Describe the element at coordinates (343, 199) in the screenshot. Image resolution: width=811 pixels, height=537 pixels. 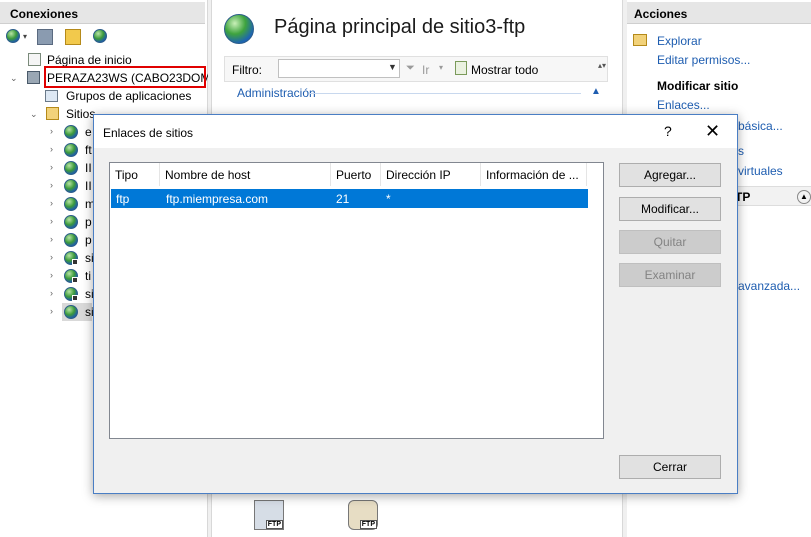
I see `cell-port: 21` at that location.